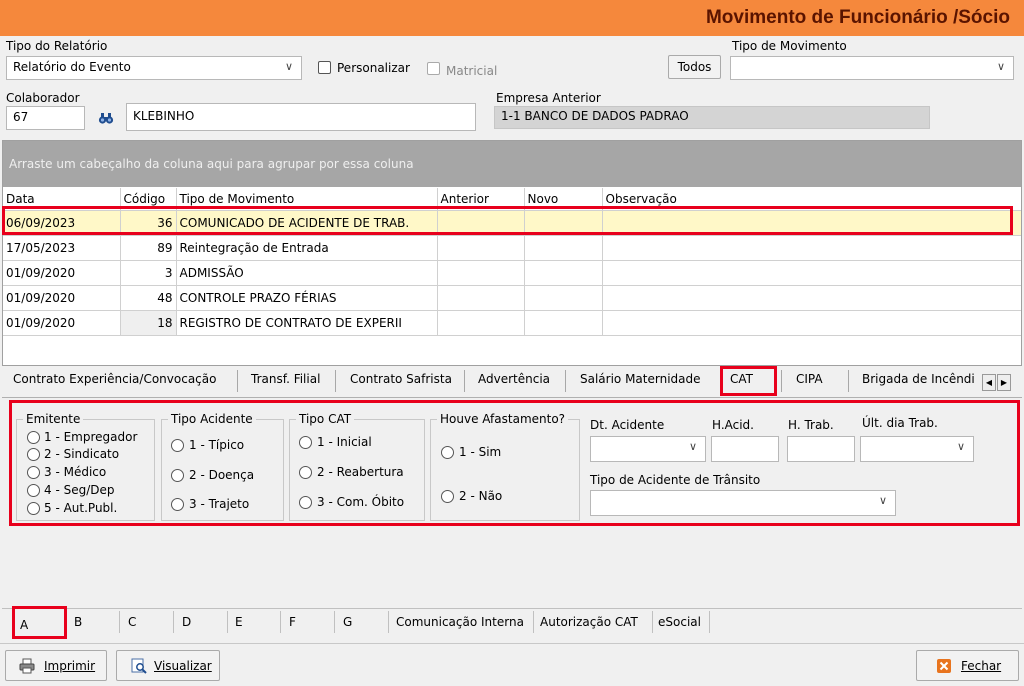 This screenshot has width=1024, height=686. What do you see at coordinates (148, 199) in the screenshot?
I see `col-codigo-header: Código` at bounding box center [148, 199].